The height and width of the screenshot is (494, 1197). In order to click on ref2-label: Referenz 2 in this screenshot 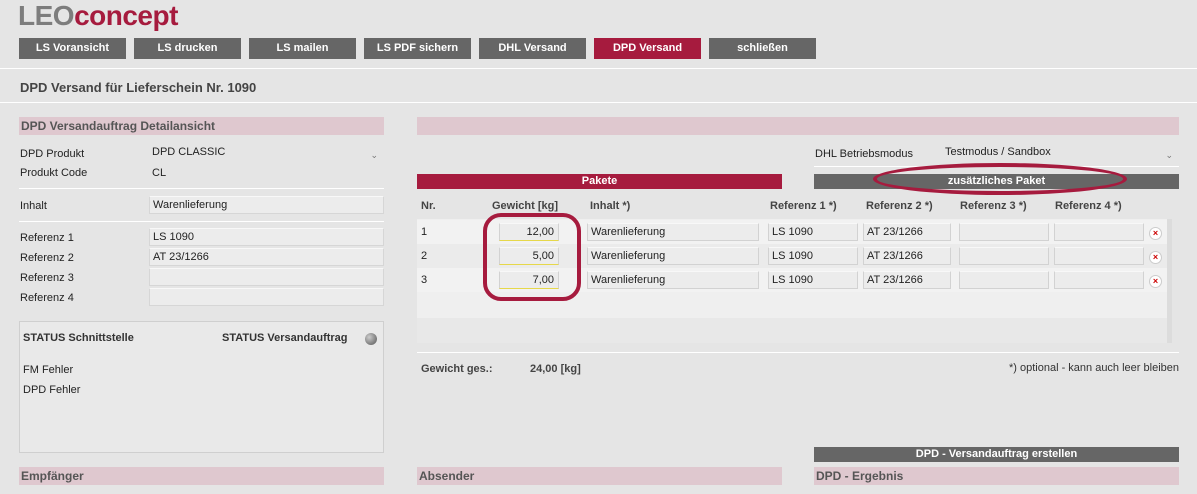, I will do `click(47, 258)`.